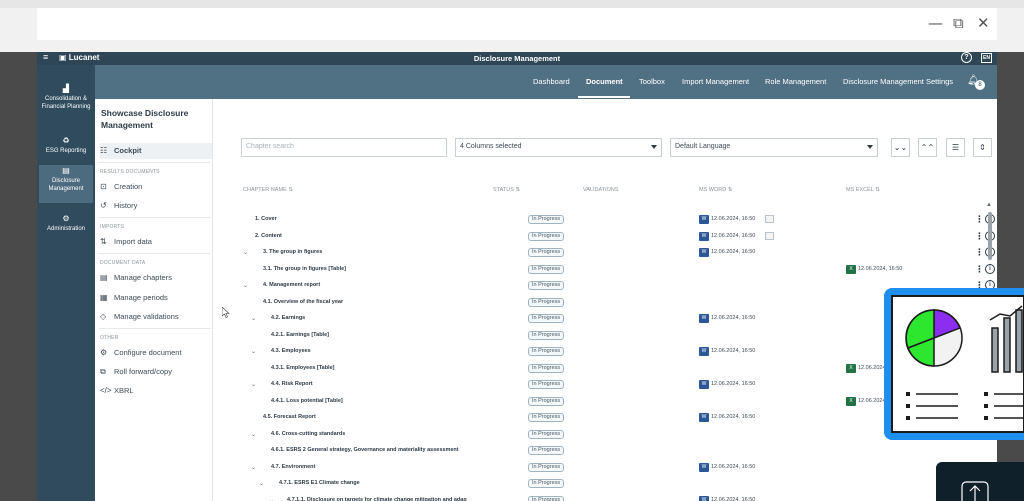 The width and height of the screenshot is (1024, 501). I want to click on sidebar-item-manage-periods: ▦ Manage periods, so click(156, 298).